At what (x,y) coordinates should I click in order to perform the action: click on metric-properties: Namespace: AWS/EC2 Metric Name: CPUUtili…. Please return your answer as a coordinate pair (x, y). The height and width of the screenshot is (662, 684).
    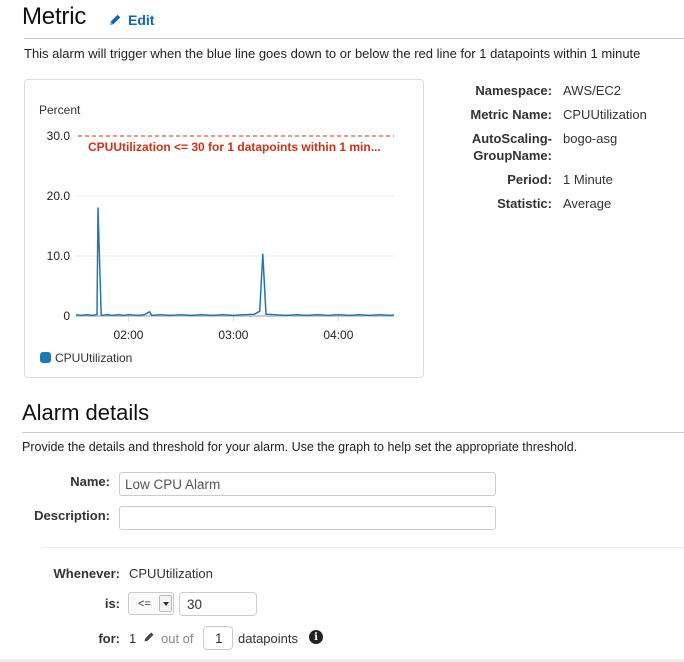
    Looking at the image, I should click on (562, 150).